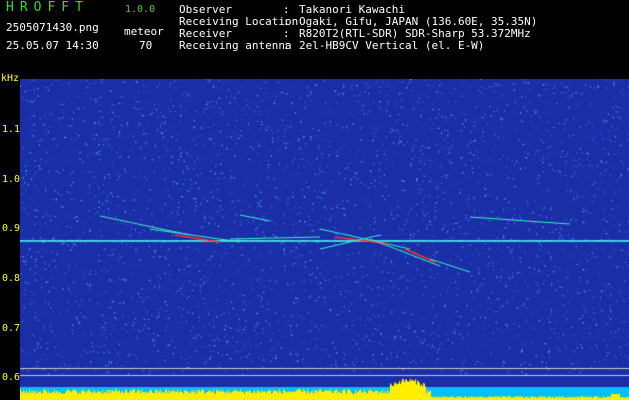 This screenshot has height=400, width=629. Describe the element at coordinates (144, 31) in the screenshot. I see `meteor-label: meteor` at that location.